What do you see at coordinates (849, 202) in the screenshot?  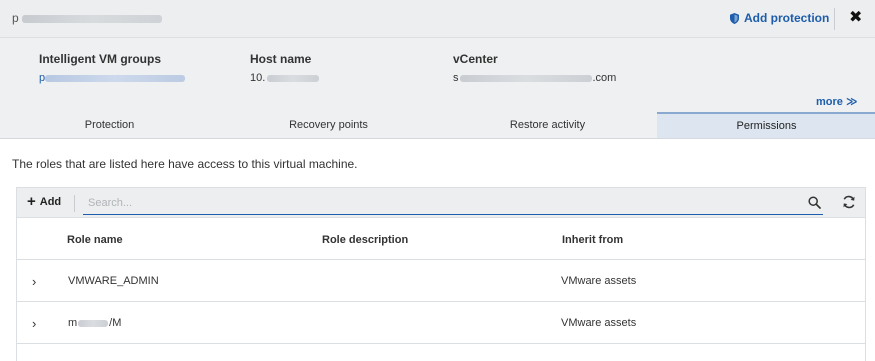 I see `refresh-icon` at bounding box center [849, 202].